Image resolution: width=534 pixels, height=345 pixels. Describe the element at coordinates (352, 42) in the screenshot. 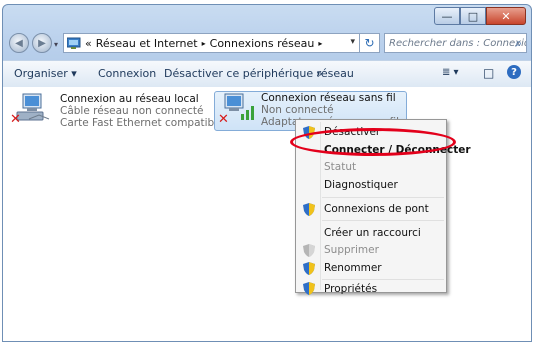

I see `address-dropdown-icon: ▾` at that location.